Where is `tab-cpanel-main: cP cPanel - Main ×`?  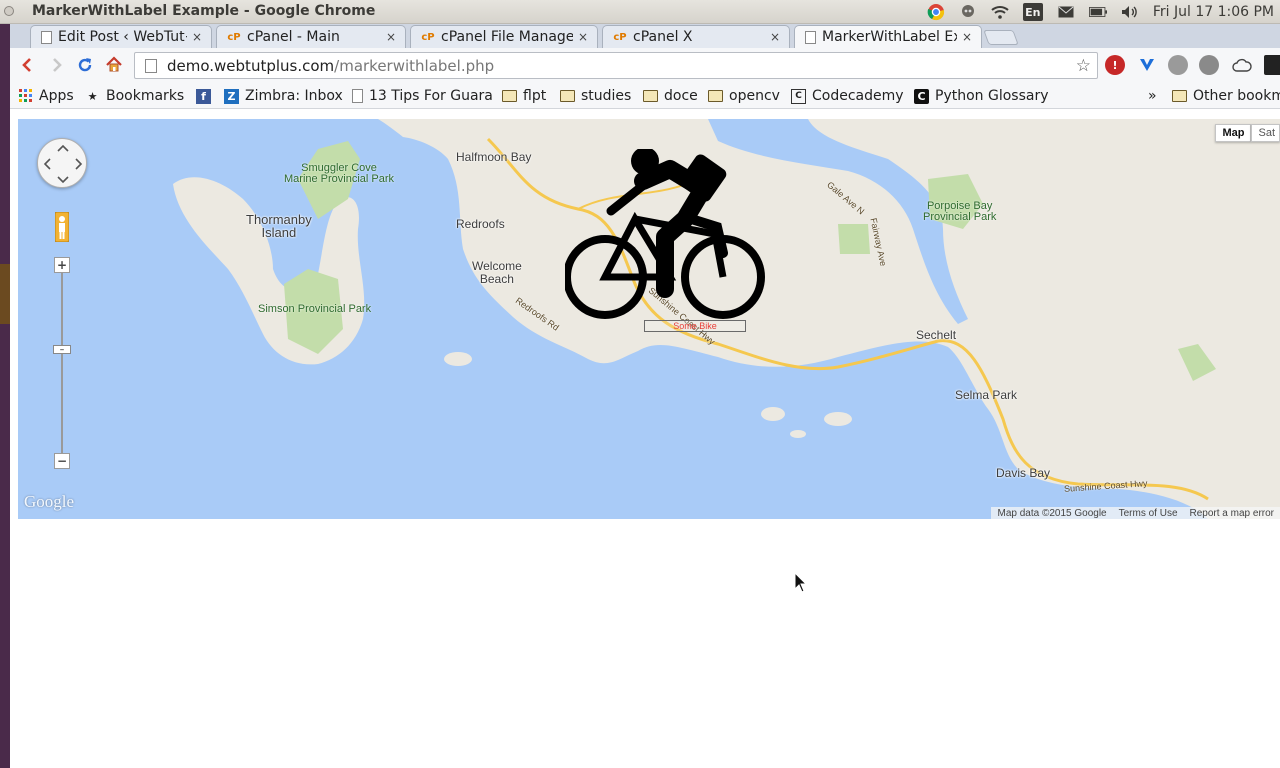
tab-cpanel-main: cP cPanel - Main × is located at coordinates (311, 36).